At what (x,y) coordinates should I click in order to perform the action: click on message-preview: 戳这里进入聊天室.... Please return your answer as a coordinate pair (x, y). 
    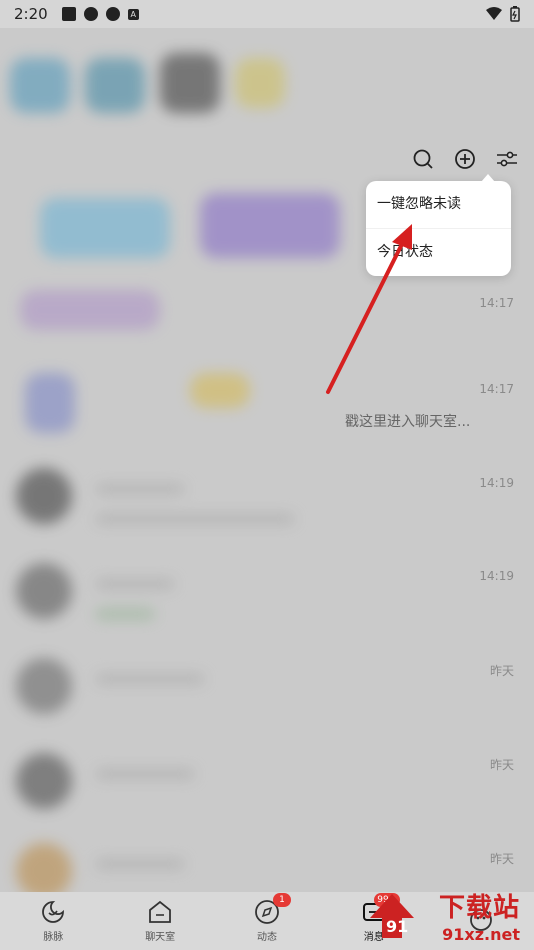
    Looking at the image, I should click on (408, 422).